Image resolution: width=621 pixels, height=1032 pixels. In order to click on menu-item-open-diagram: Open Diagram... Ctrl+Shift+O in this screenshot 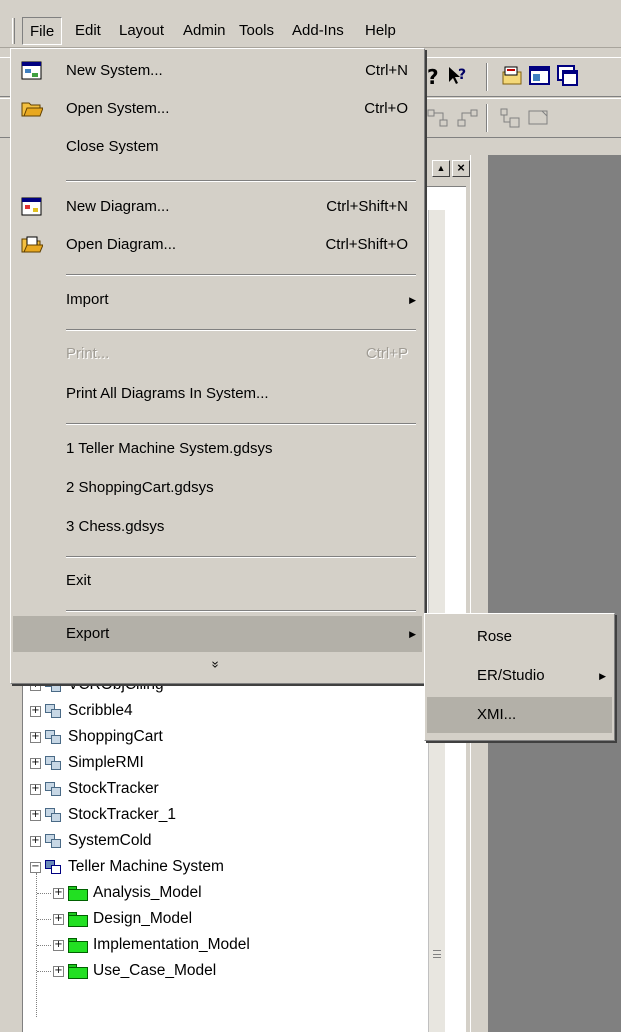, I will do `click(217, 245)`.